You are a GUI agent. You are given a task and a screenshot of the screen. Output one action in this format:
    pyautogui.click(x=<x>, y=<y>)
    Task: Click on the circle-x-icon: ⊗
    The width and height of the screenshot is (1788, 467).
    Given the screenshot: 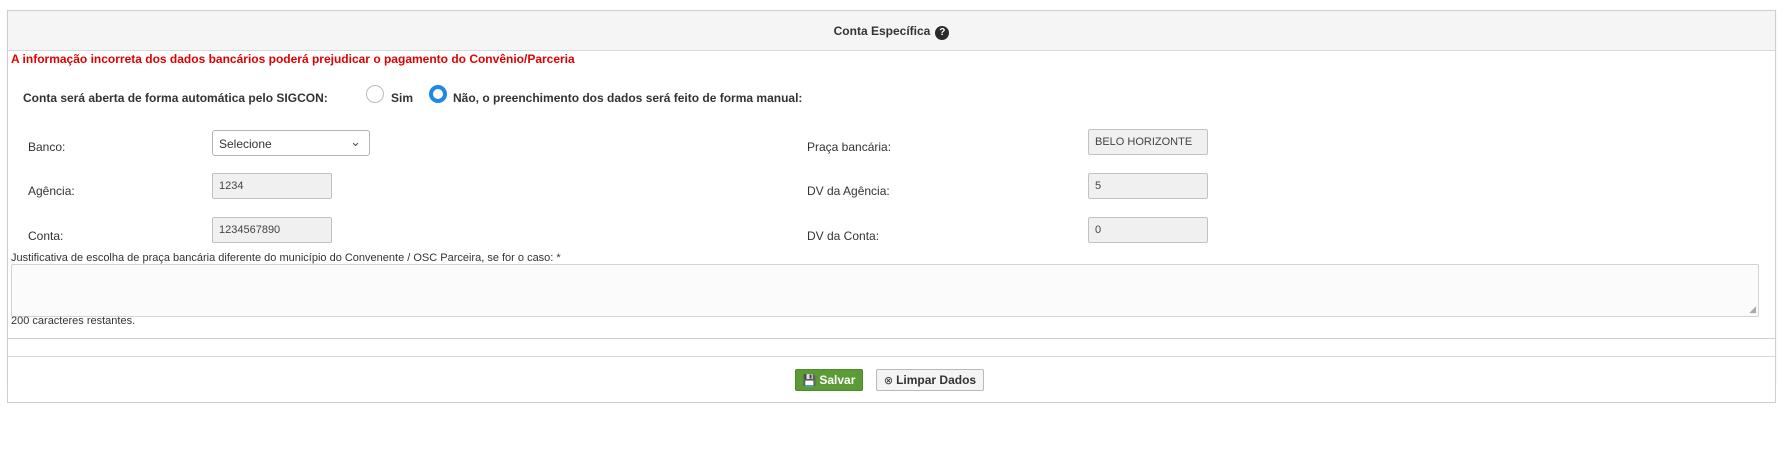 What is the action you would take?
    pyautogui.click(x=888, y=381)
    